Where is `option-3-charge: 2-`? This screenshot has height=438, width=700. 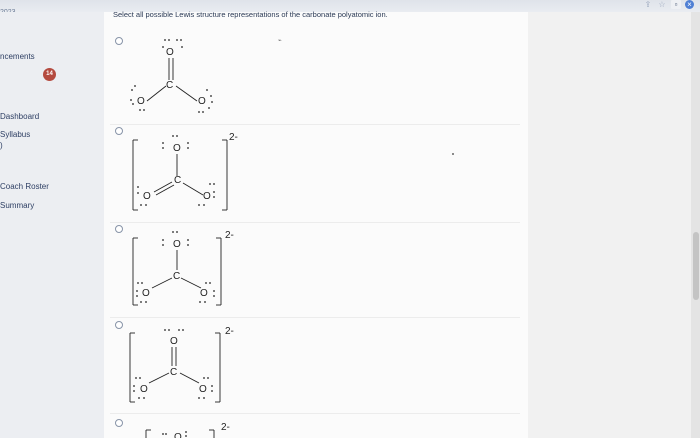 option-3-charge: 2- is located at coordinates (229, 235).